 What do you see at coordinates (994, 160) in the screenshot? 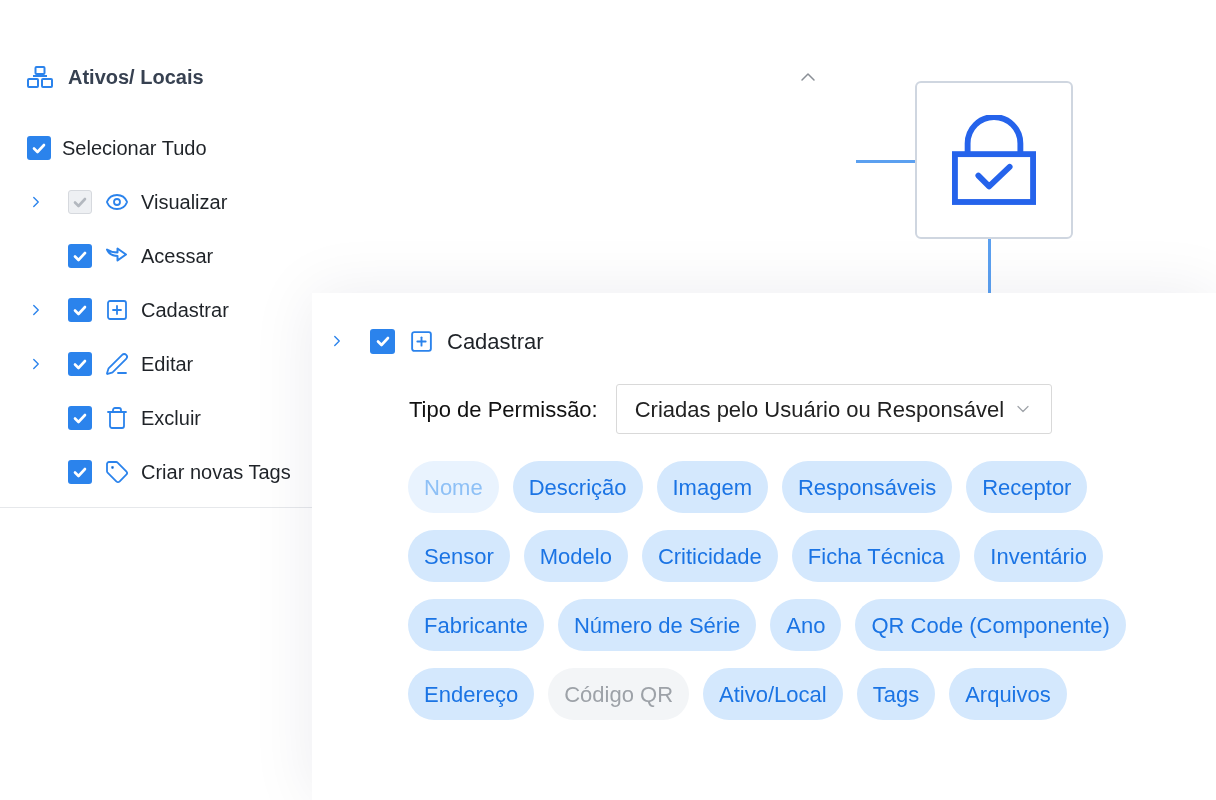
I see `lock-check-icon` at bounding box center [994, 160].